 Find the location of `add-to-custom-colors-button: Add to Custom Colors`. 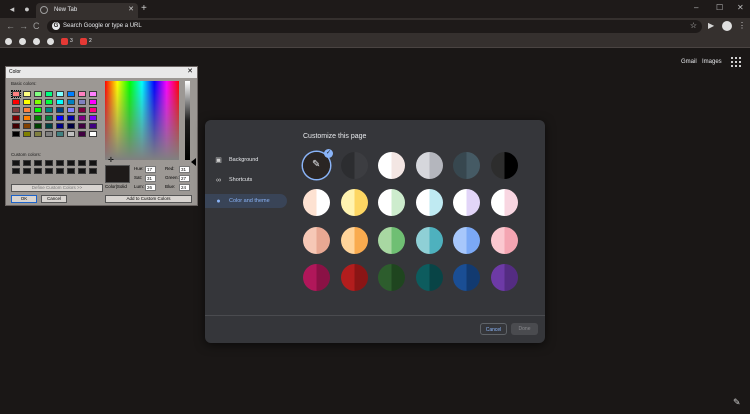

add-to-custom-colors-button: Add to Custom Colors is located at coordinates (148, 199).